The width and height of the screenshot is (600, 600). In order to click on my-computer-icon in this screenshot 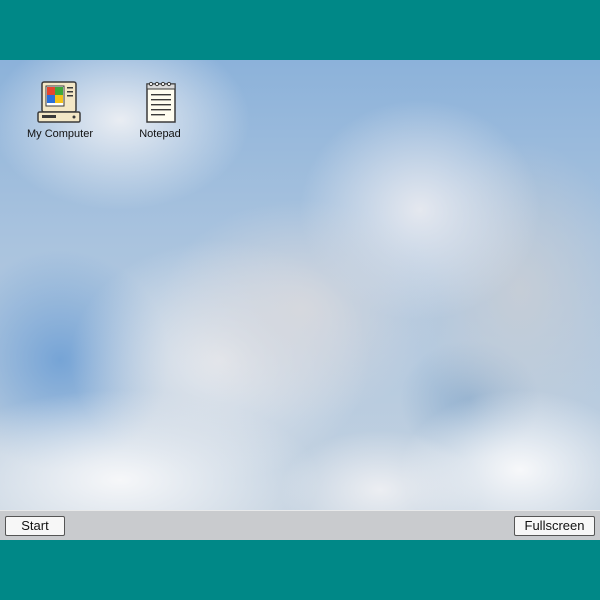, I will do `click(60, 103)`.